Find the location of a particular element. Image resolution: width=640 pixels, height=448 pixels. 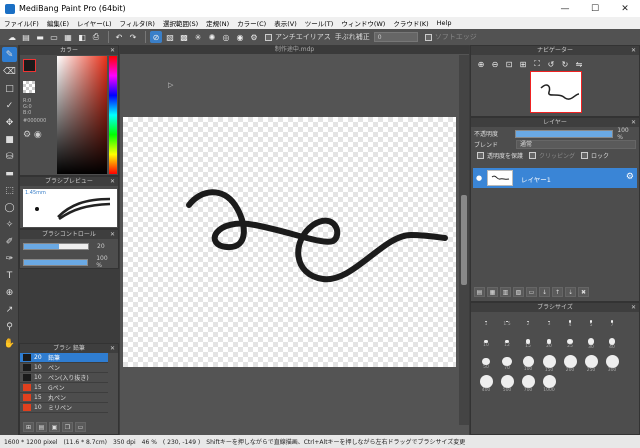

close-button: ✕ is located at coordinates (625, 9).